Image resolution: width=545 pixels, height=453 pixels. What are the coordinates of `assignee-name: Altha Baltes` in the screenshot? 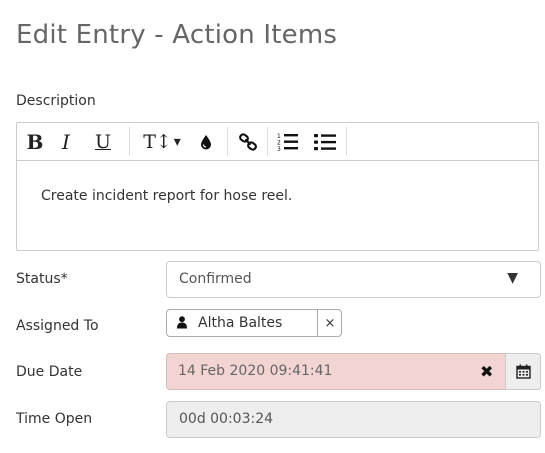 It's located at (240, 323).